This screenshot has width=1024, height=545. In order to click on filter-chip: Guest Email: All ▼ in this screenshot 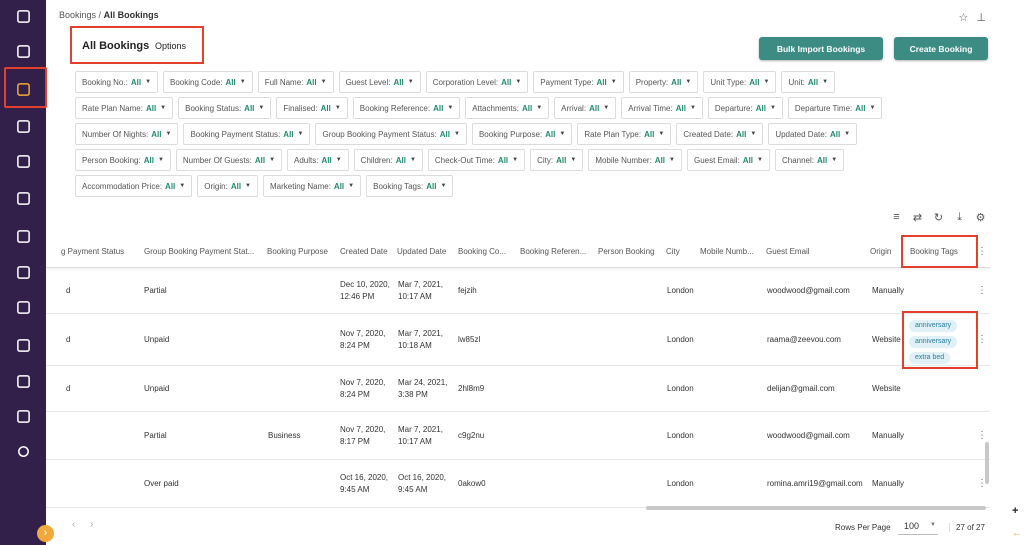, I will do `click(728, 160)`.